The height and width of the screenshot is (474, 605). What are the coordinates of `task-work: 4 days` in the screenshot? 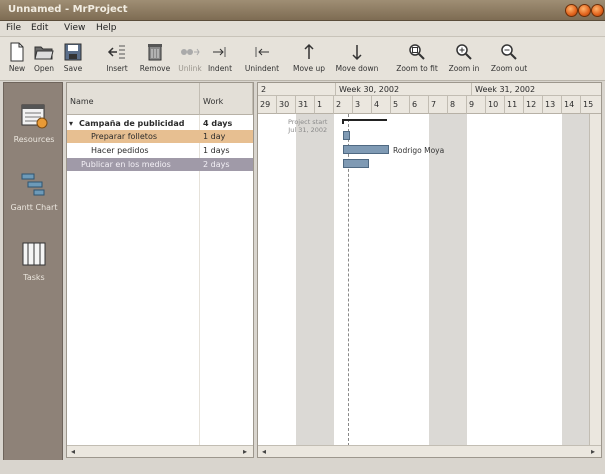 It's located at (218, 123).